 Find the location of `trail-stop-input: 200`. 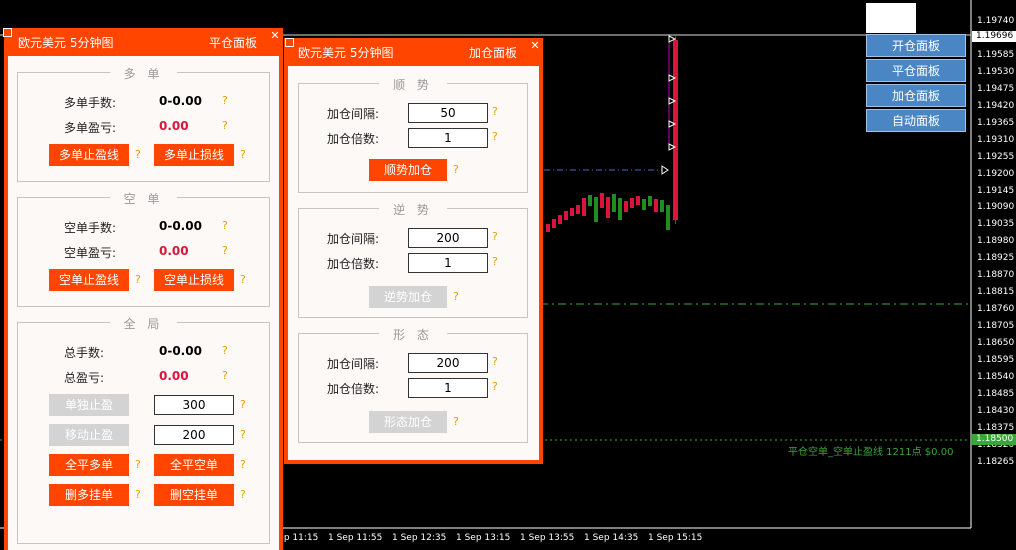

trail-stop-input: 200 is located at coordinates (194, 435).